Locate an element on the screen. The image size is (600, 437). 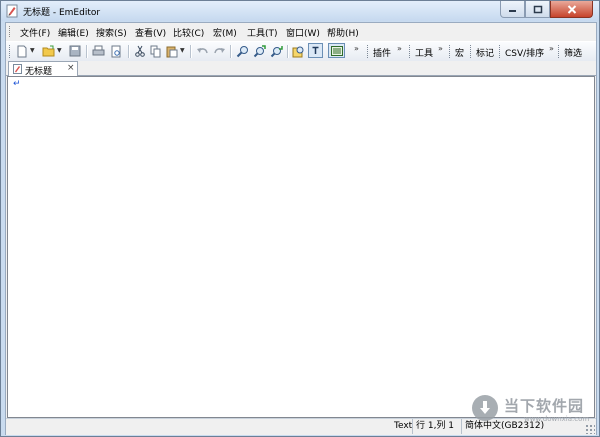
emeditor-app-icon is located at coordinates (12, 11).